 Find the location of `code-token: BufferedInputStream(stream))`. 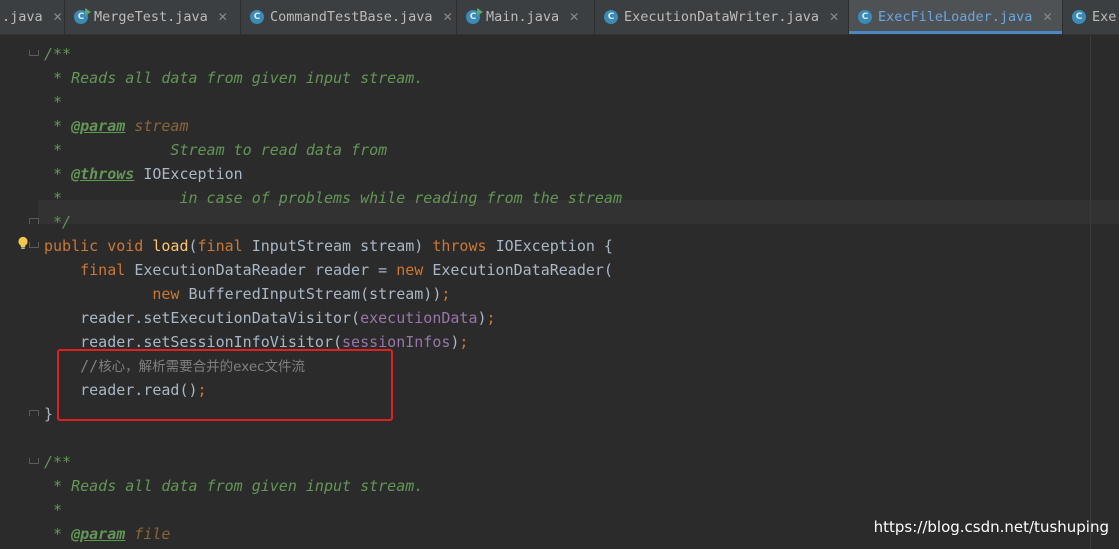

code-token: BufferedInputStream(stream)) is located at coordinates (315, 294).